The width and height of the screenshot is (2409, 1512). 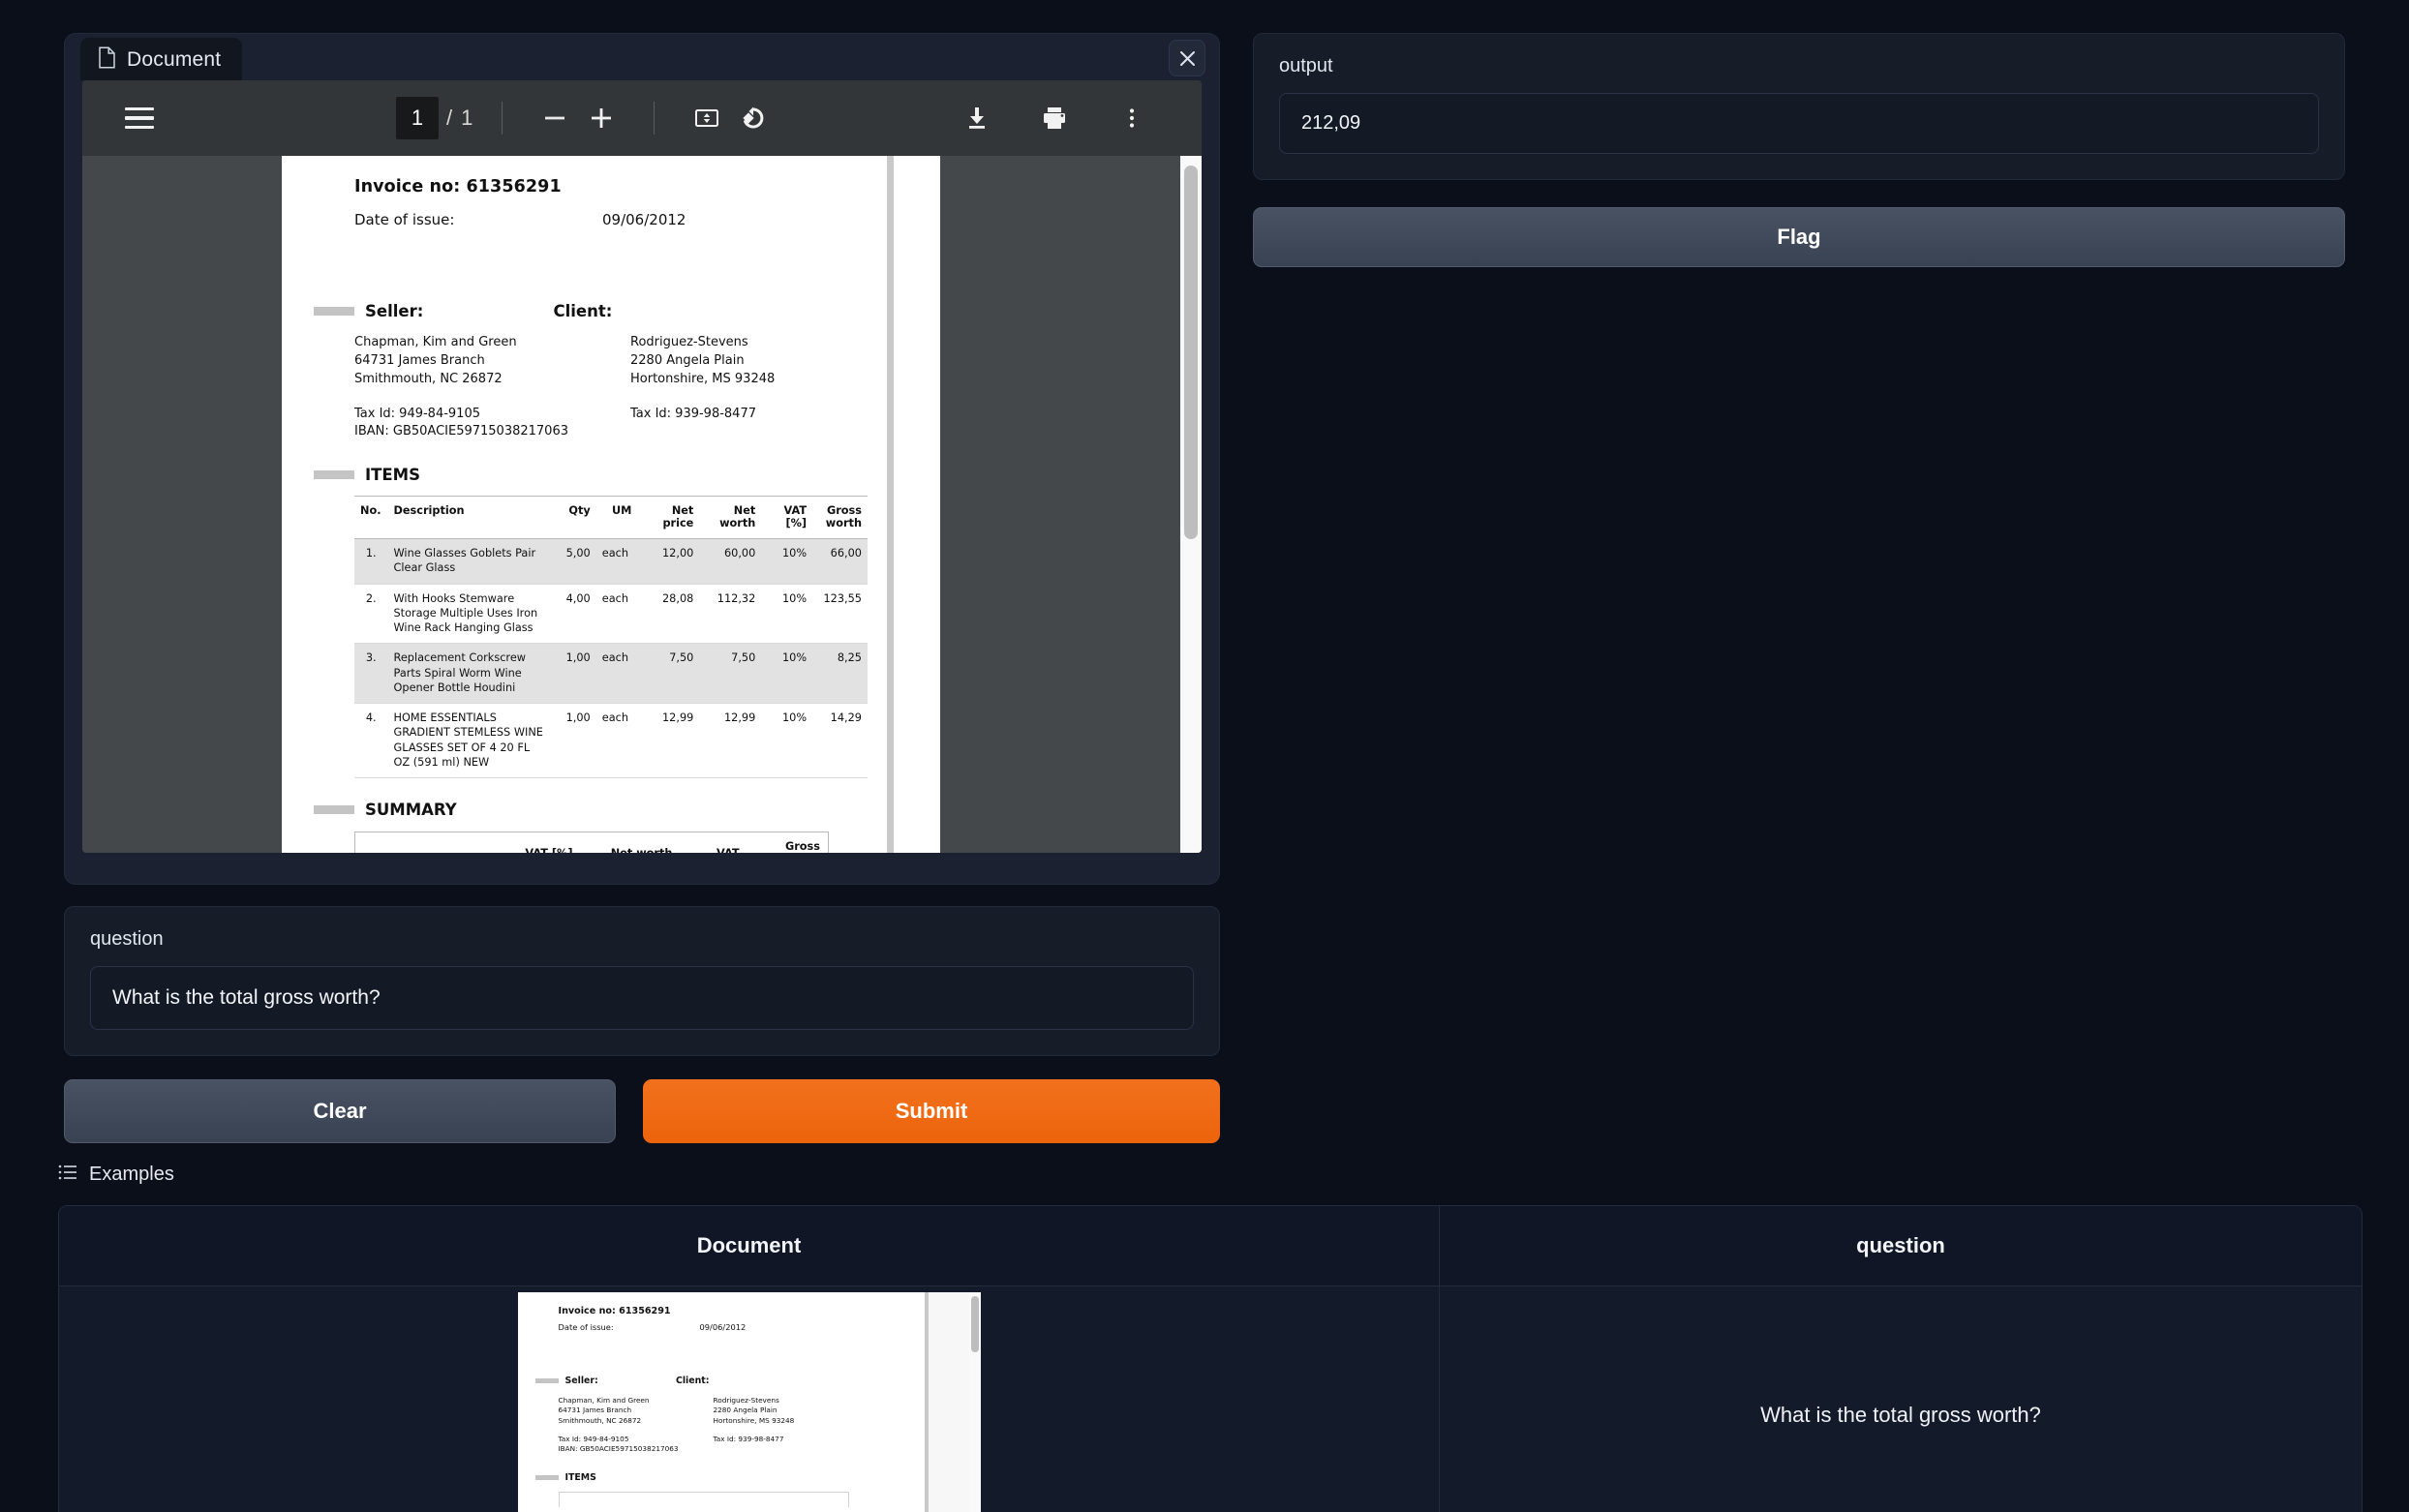 What do you see at coordinates (392, 475) in the screenshot?
I see `items-heading: ITEMS` at bounding box center [392, 475].